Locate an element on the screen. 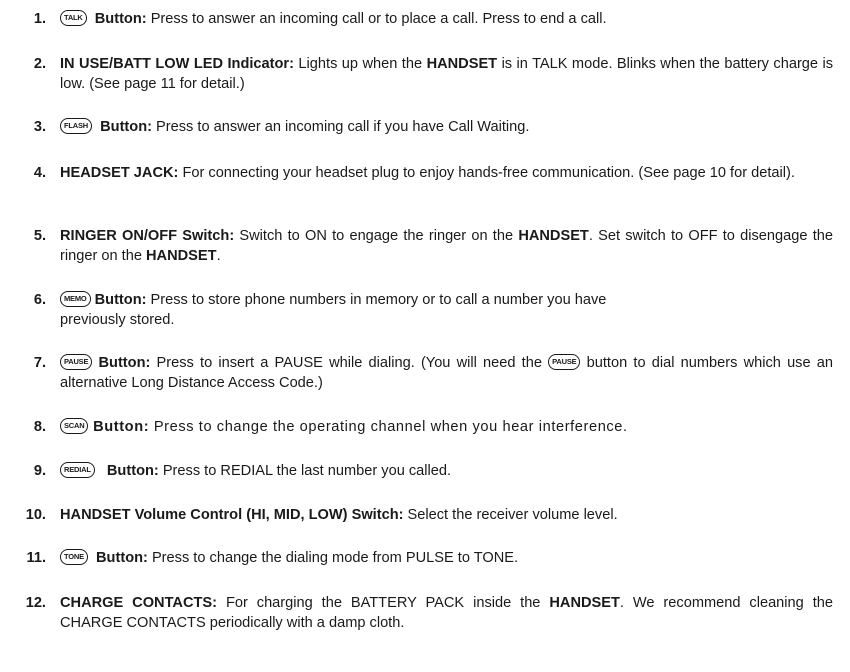 The height and width of the screenshot is (672, 850). scan-key-icon: SCAN is located at coordinates (74, 425).